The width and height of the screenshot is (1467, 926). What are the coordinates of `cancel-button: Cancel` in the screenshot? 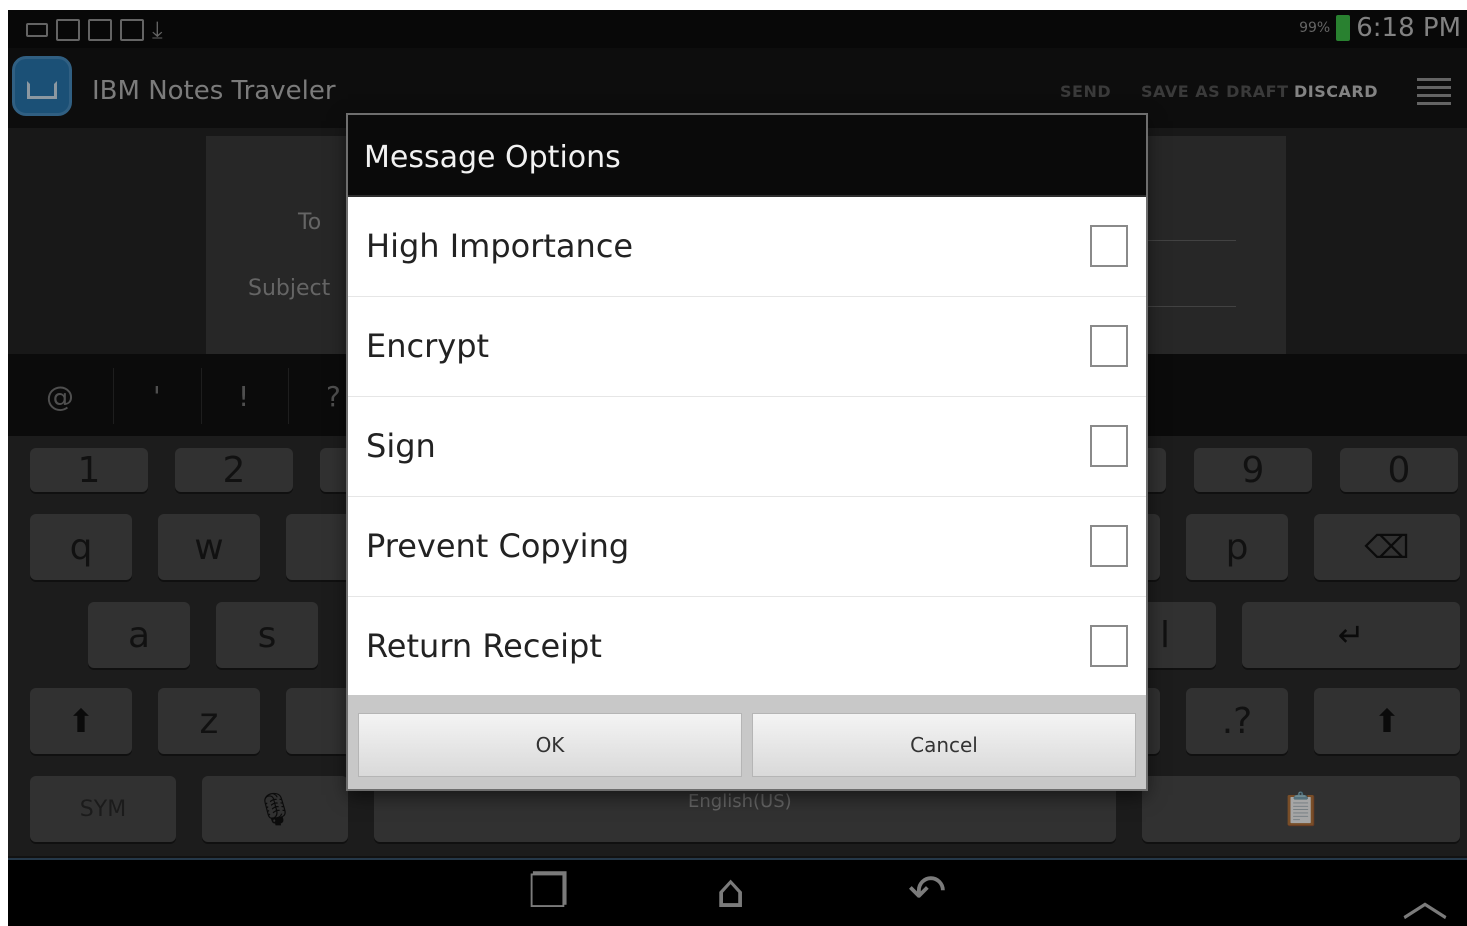 It's located at (944, 745).